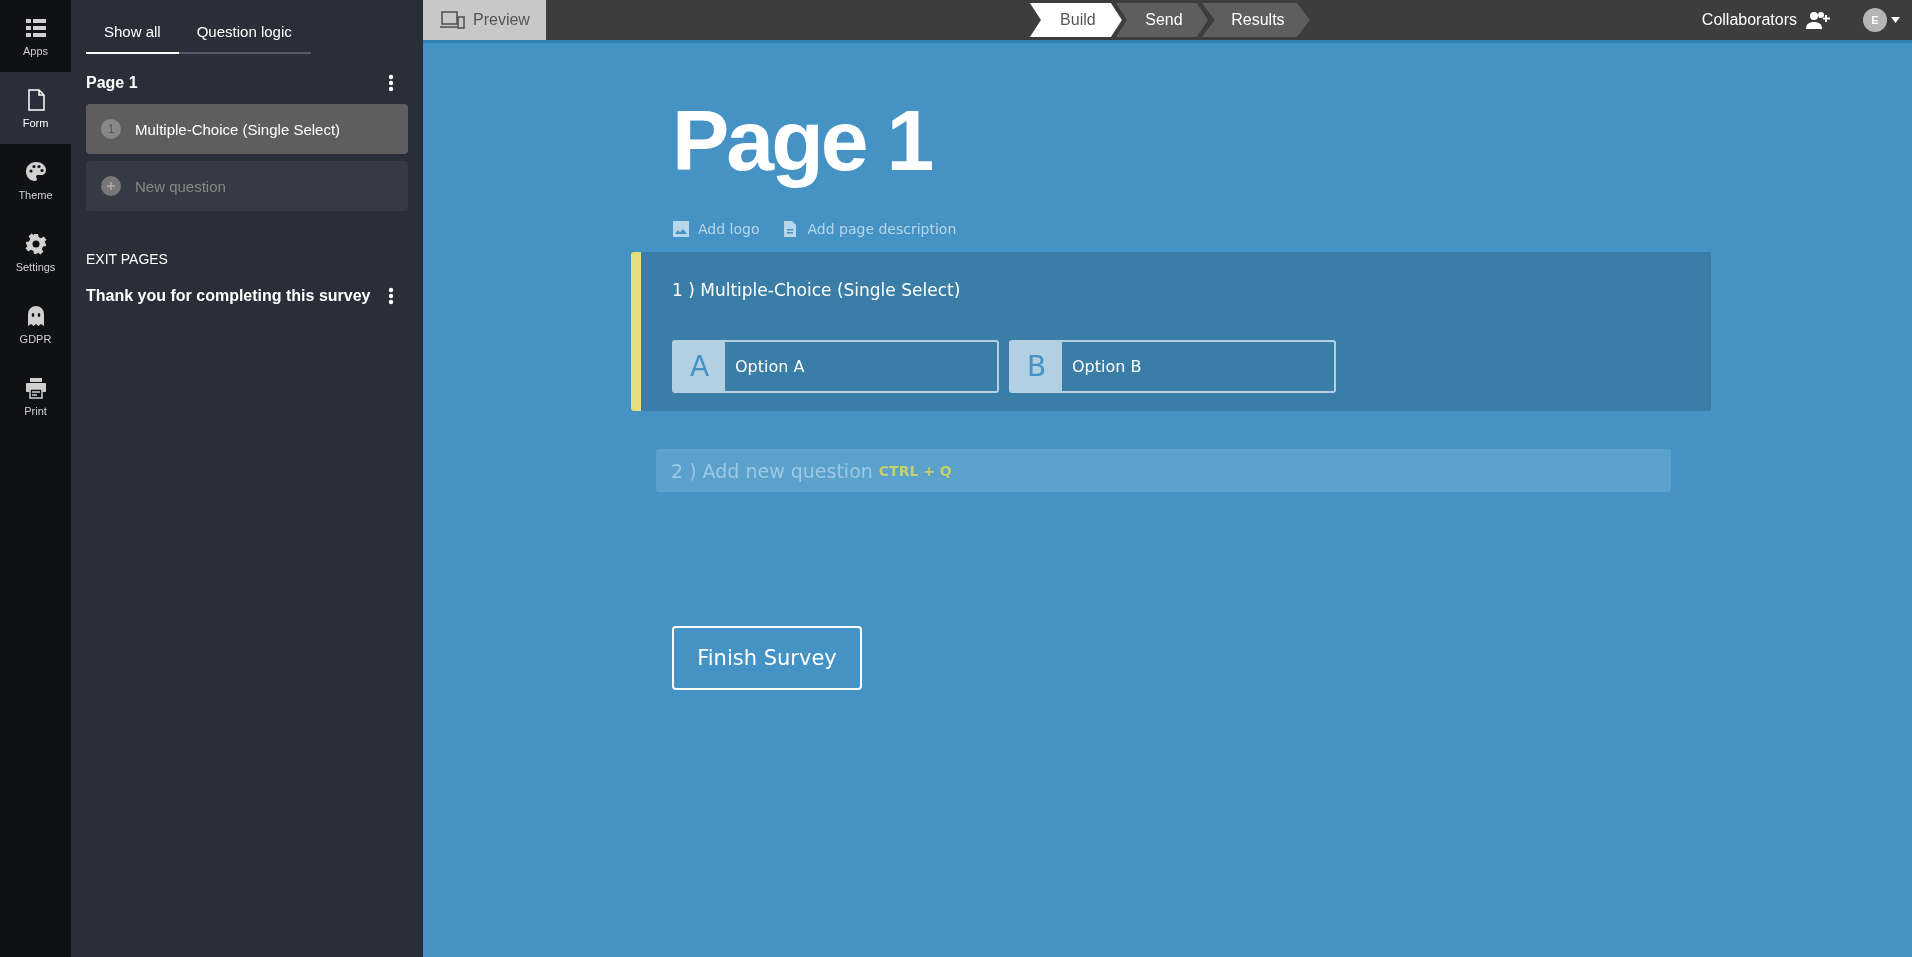  I want to click on devices-icon, so click(452, 20).